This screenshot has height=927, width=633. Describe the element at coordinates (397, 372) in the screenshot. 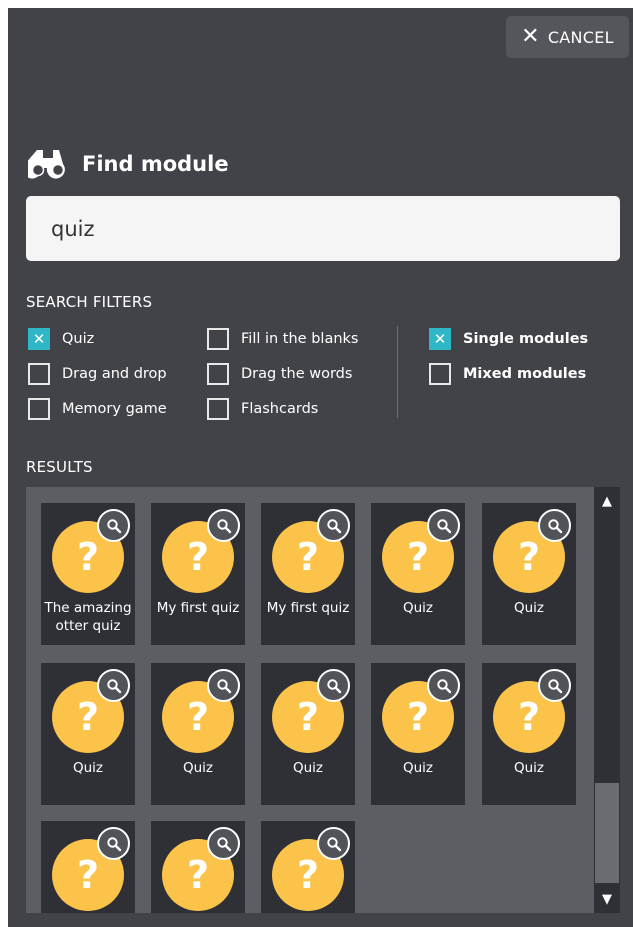

I see `filters-divider` at that location.